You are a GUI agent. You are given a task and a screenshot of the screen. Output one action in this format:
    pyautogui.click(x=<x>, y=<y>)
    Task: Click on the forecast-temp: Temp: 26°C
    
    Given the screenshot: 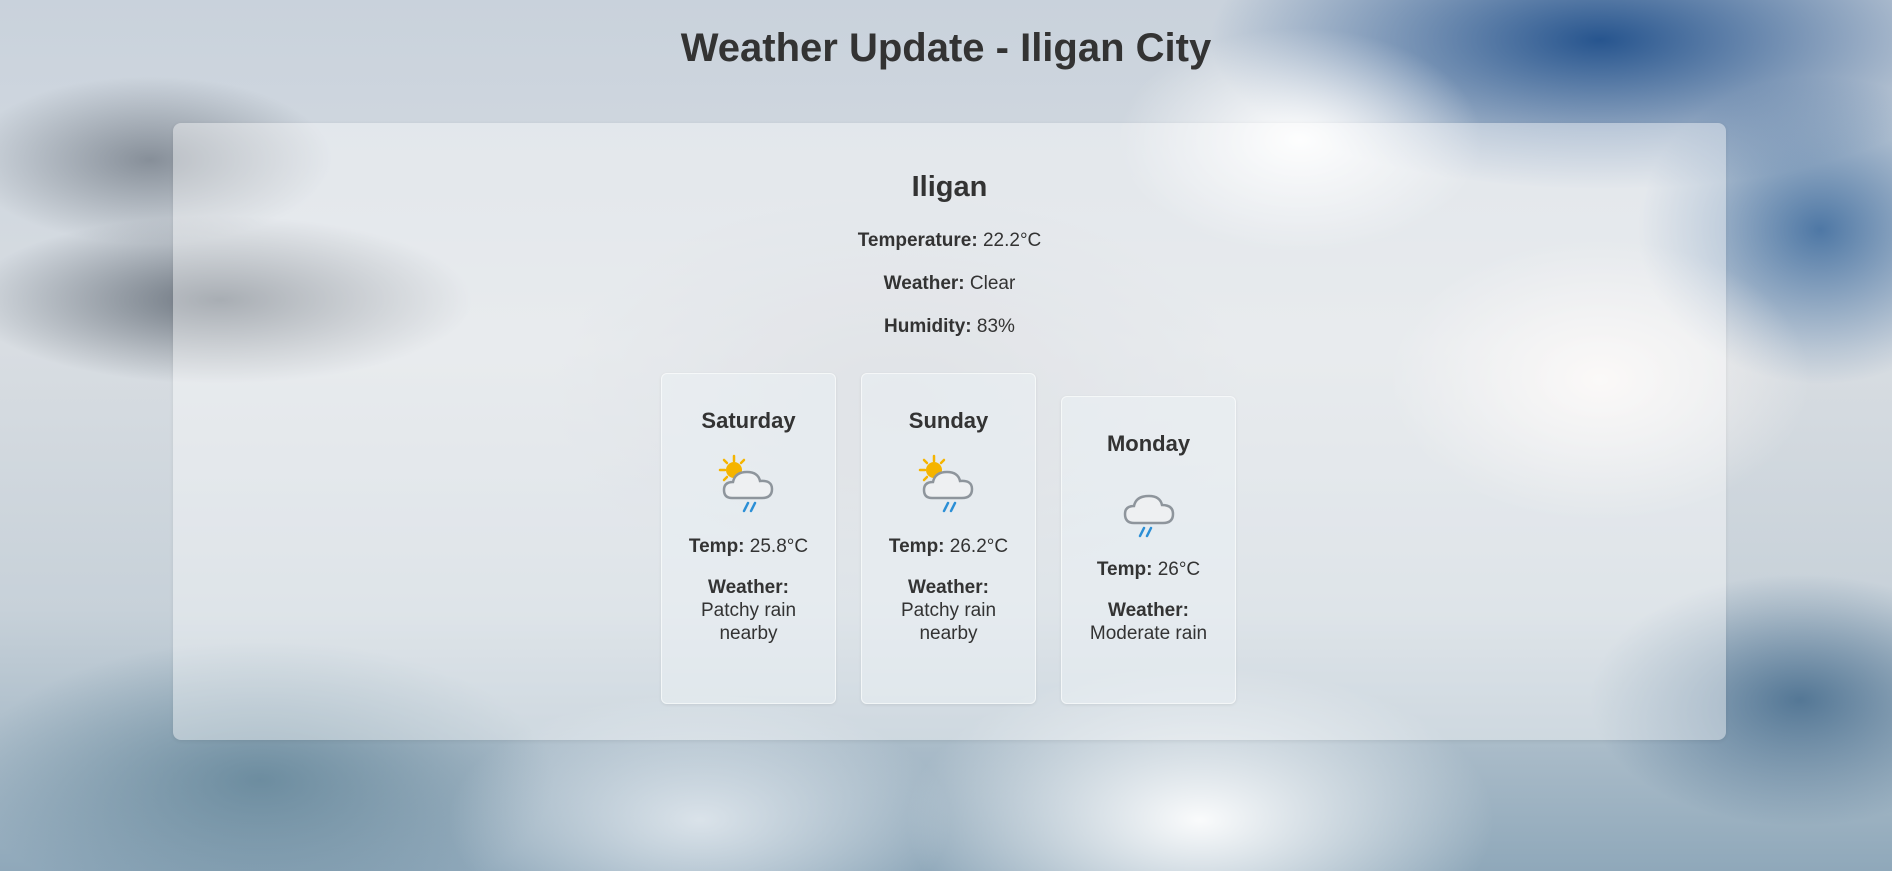 What is the action you would take?
    pyautogui.click(x=1148, y=570)
    